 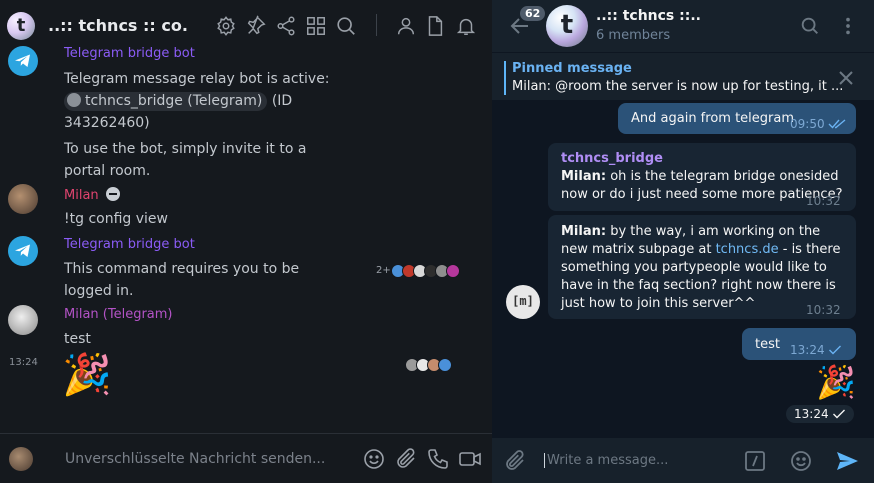 I want to click on chat-subtitle: 6 members, so click(x=633, y=35).